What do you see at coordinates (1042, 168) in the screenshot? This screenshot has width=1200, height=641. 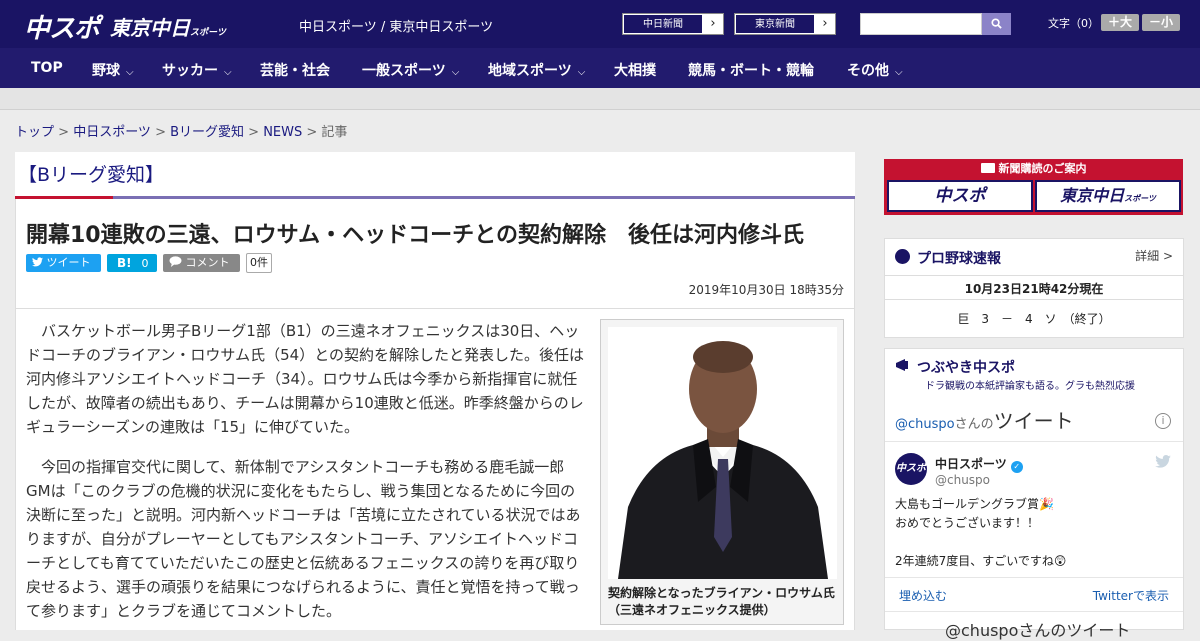 I see `ad-title-text: 新聞購読のご案内` at bounding box center [1042, 168].